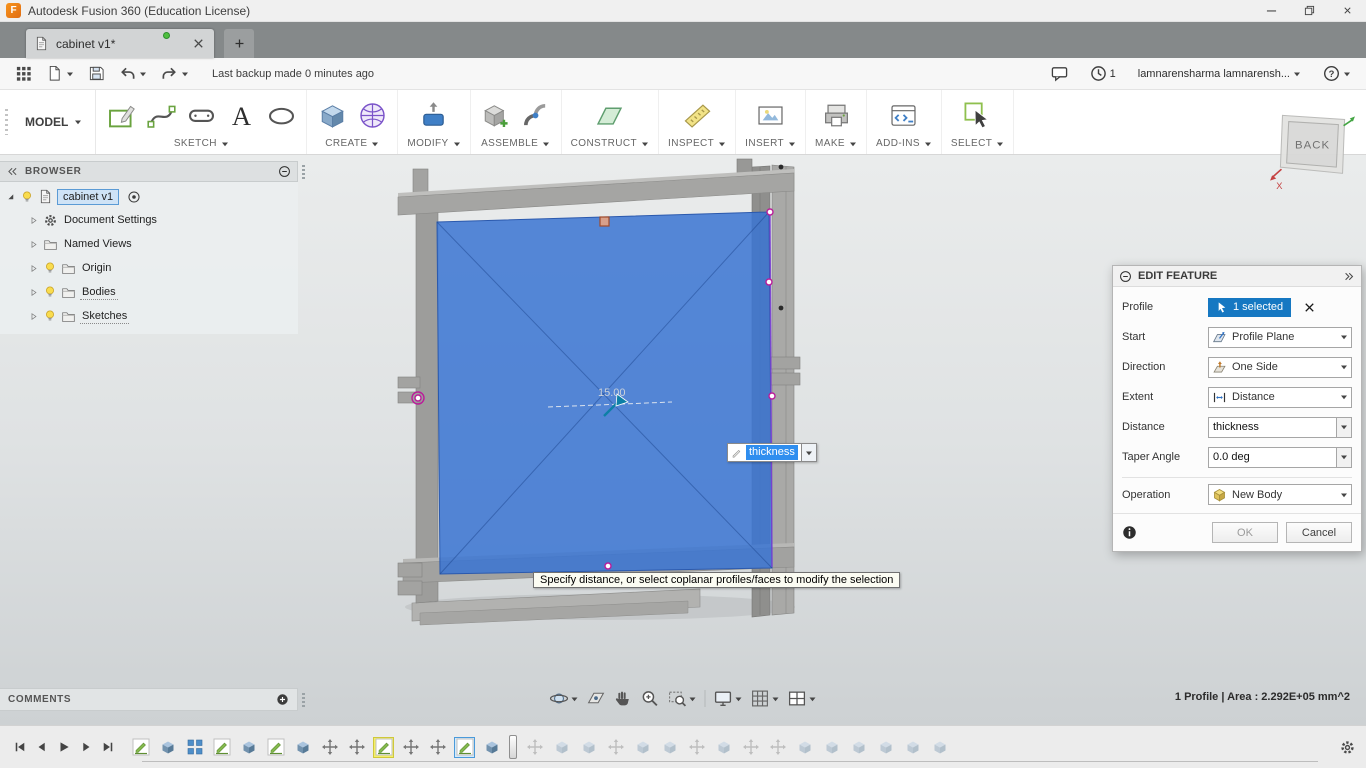 This screenshot has width=1366, height=768. I want to click on slot-tool-button, so click(201, 116).